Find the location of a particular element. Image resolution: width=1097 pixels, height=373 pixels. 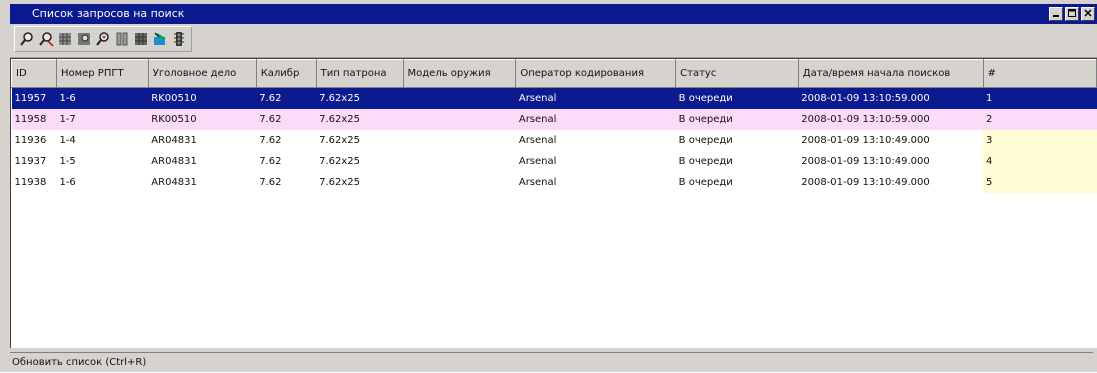

maximize-icon is located at coordinates (1072, 13).